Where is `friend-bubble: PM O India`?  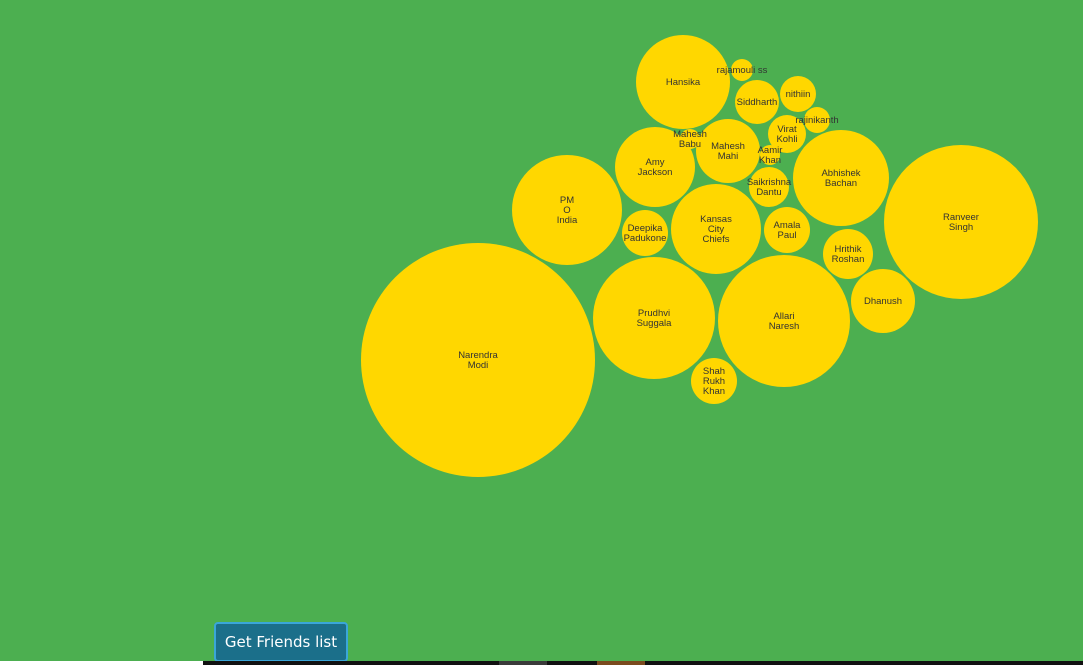 friend-bubble: PM O India is located at coordinates (567, 210).